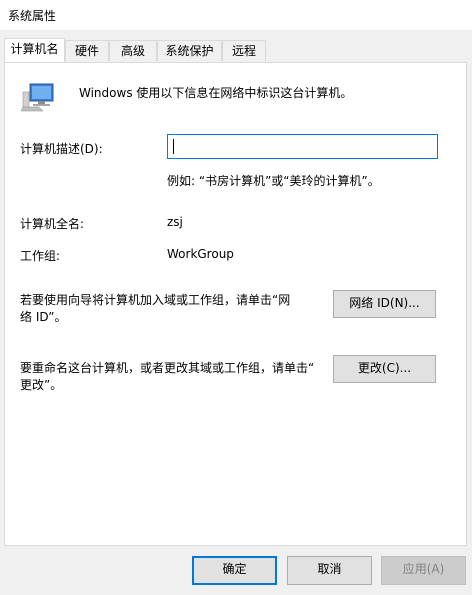 Image resolution: width=472 pixels, height=595 pixels. I want to click on tab-computer-name: 计算机名, so click(34, 50).